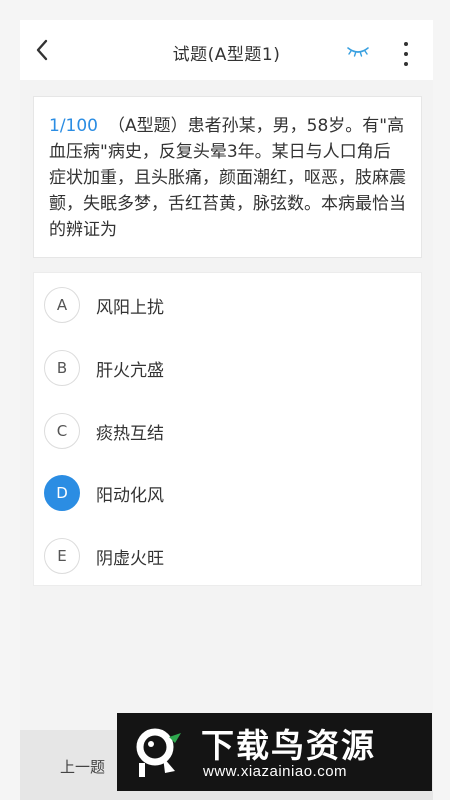 This screenshot has width=450, height=800. What do you see at coordinates (226, 55) in the screenshot?
I see `page-title: 试题(A型题1)` at bounding box center [226, 55].